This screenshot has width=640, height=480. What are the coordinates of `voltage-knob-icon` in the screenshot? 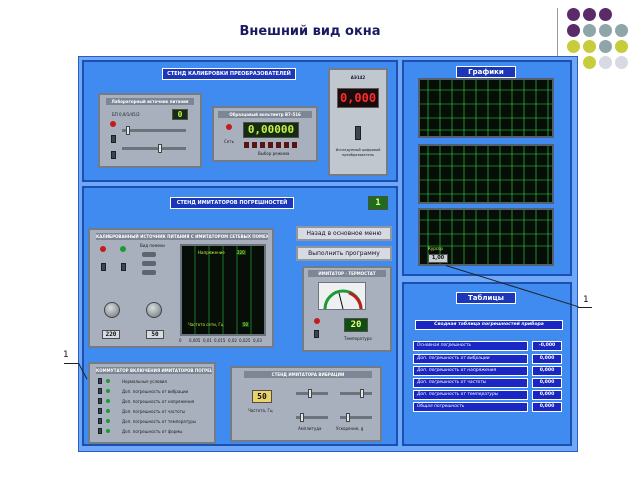 It's located at (112, 310).